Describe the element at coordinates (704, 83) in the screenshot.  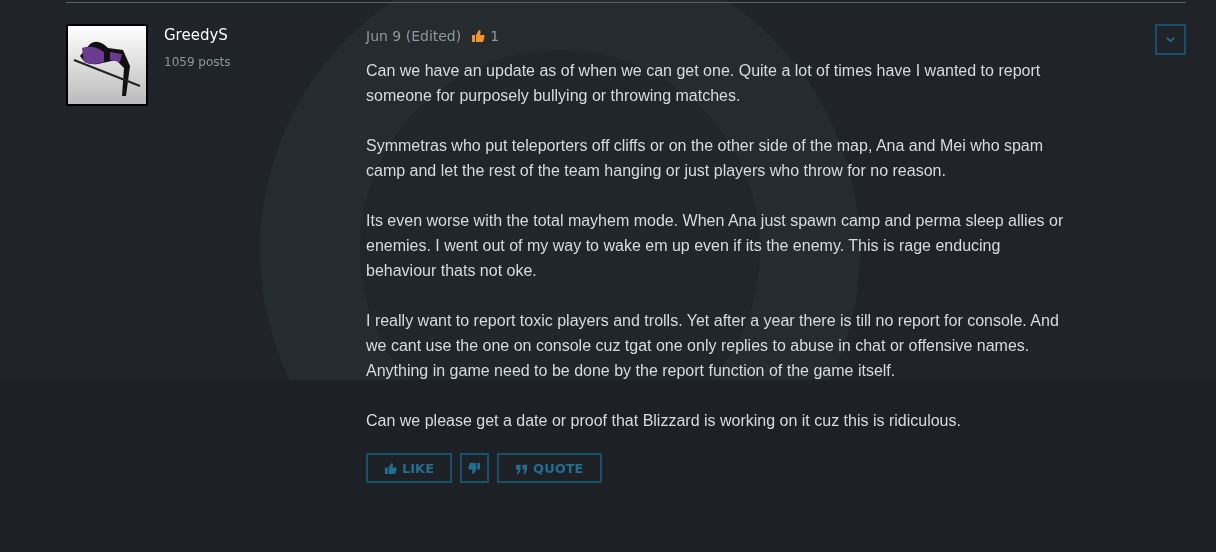
I see `post-paragraph: Can we have an update as of when we can get one. Quite a lot of times have I wanted to report someone for purposely bullying or throwing matches.` at that location.